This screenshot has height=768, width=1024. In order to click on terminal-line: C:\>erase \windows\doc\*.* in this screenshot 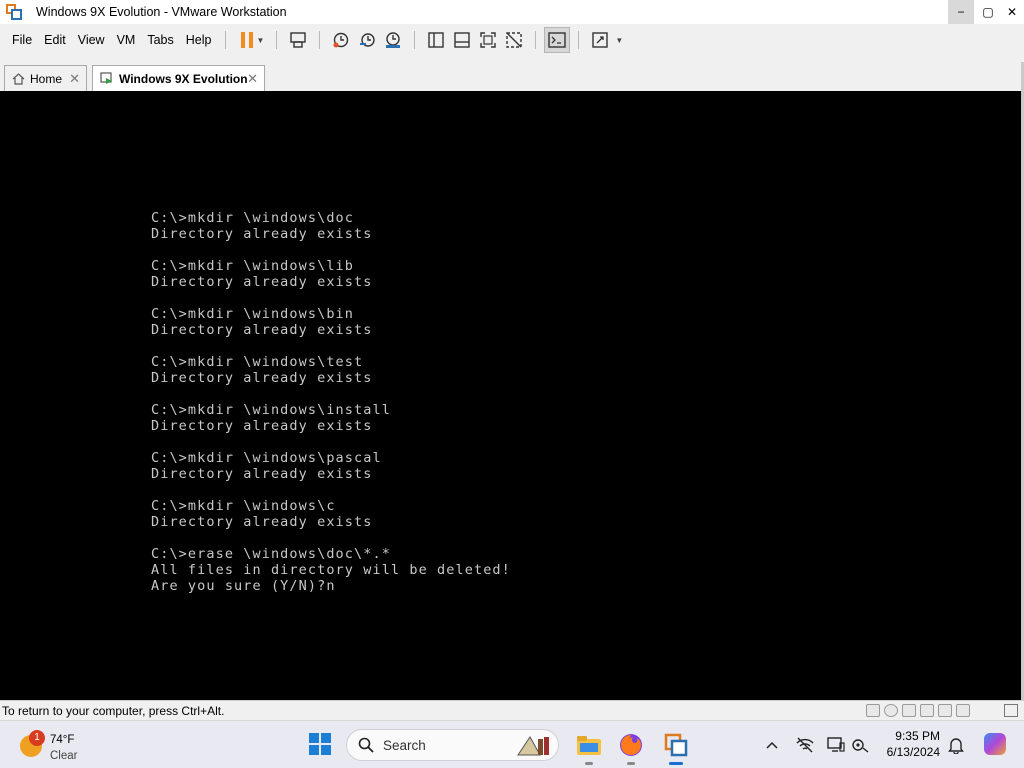, I will do `click(271, 554)`.